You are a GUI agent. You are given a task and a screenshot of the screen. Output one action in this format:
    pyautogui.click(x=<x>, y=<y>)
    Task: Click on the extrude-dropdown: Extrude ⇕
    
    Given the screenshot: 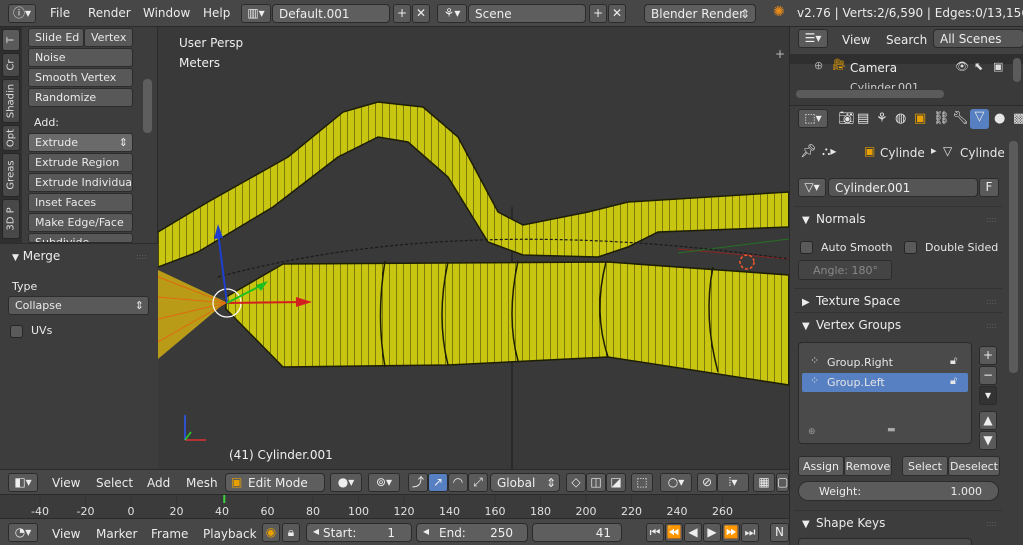 What is the action you would take?
    pyautogui.click(x=80, y=142)
    